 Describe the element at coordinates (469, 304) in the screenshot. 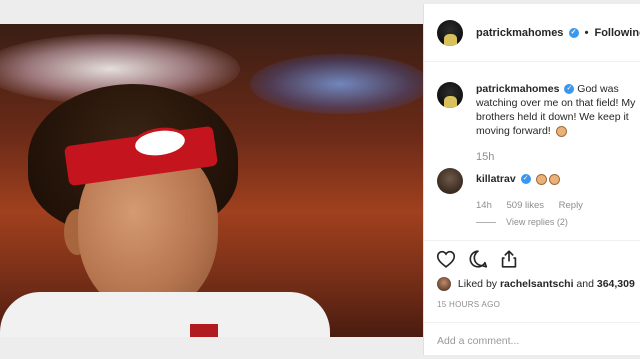

I see `post-age: 15 HOURS AGO` at that location.